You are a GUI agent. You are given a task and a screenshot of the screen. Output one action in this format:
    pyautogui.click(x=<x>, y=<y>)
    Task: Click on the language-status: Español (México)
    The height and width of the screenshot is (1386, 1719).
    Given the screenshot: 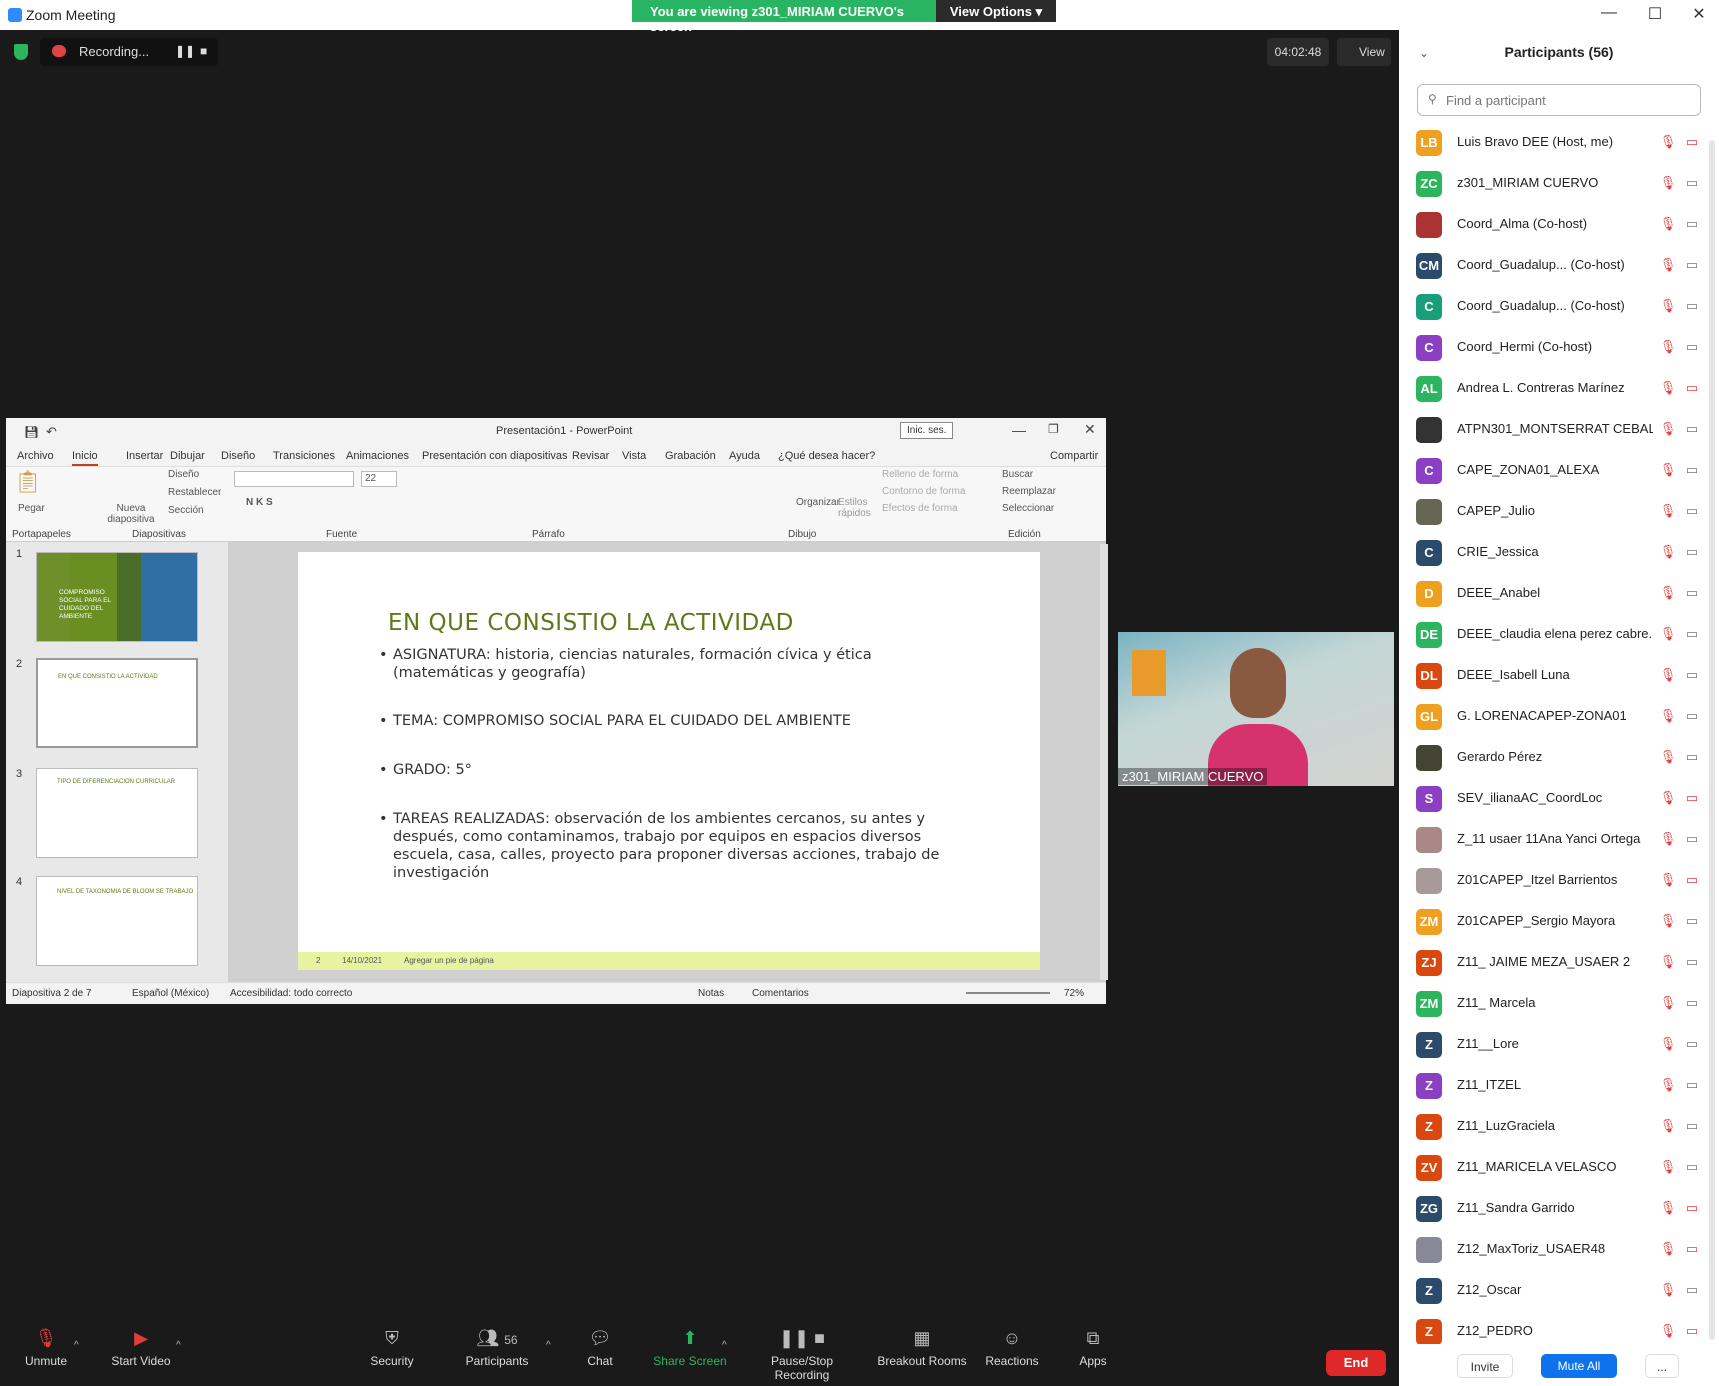 What is the action you would take?
    pyautogui.click(x=170, y=993)
    